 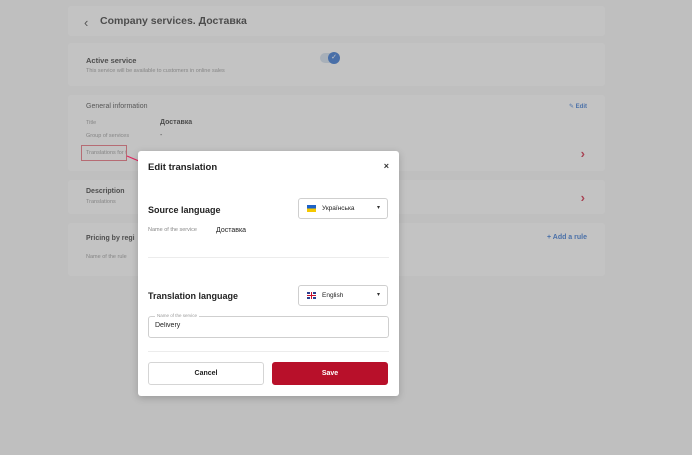 I want to click on translation-language-title: Translation language, so click(x=193, y=296).